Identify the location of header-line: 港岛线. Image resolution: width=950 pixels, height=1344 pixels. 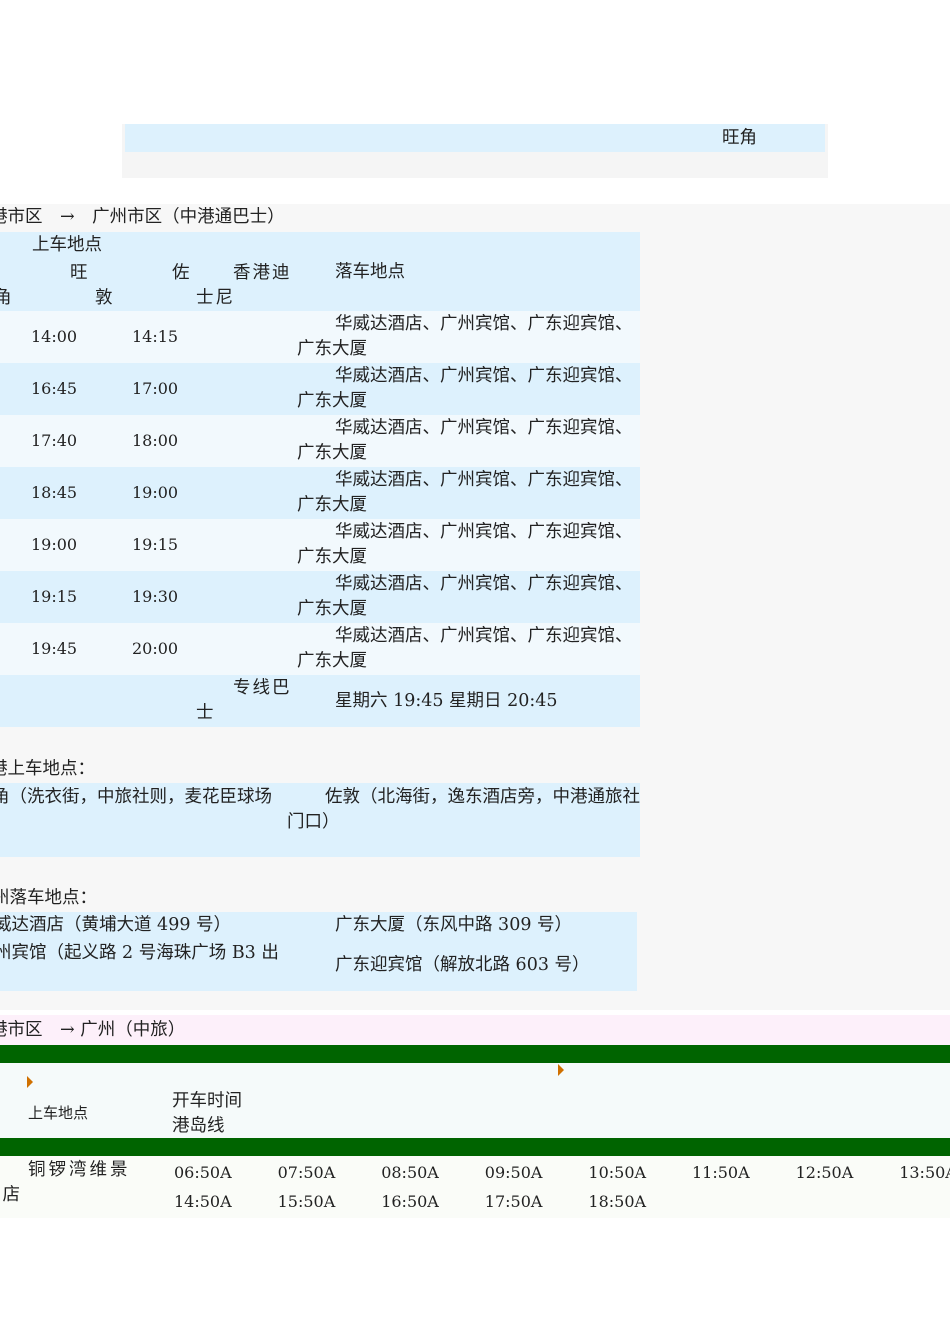
(198, 1126).